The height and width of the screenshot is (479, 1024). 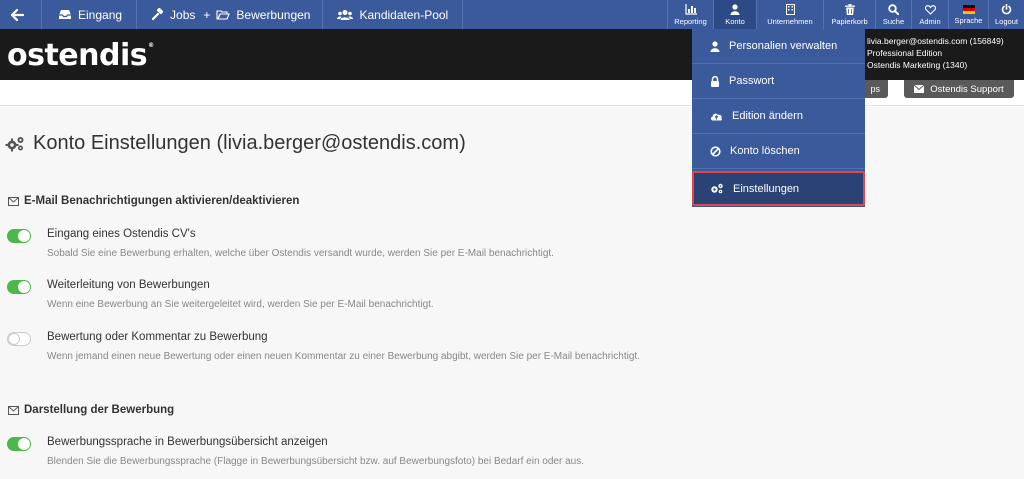 I want to click on power-icon, so click(x=1006, y=9).